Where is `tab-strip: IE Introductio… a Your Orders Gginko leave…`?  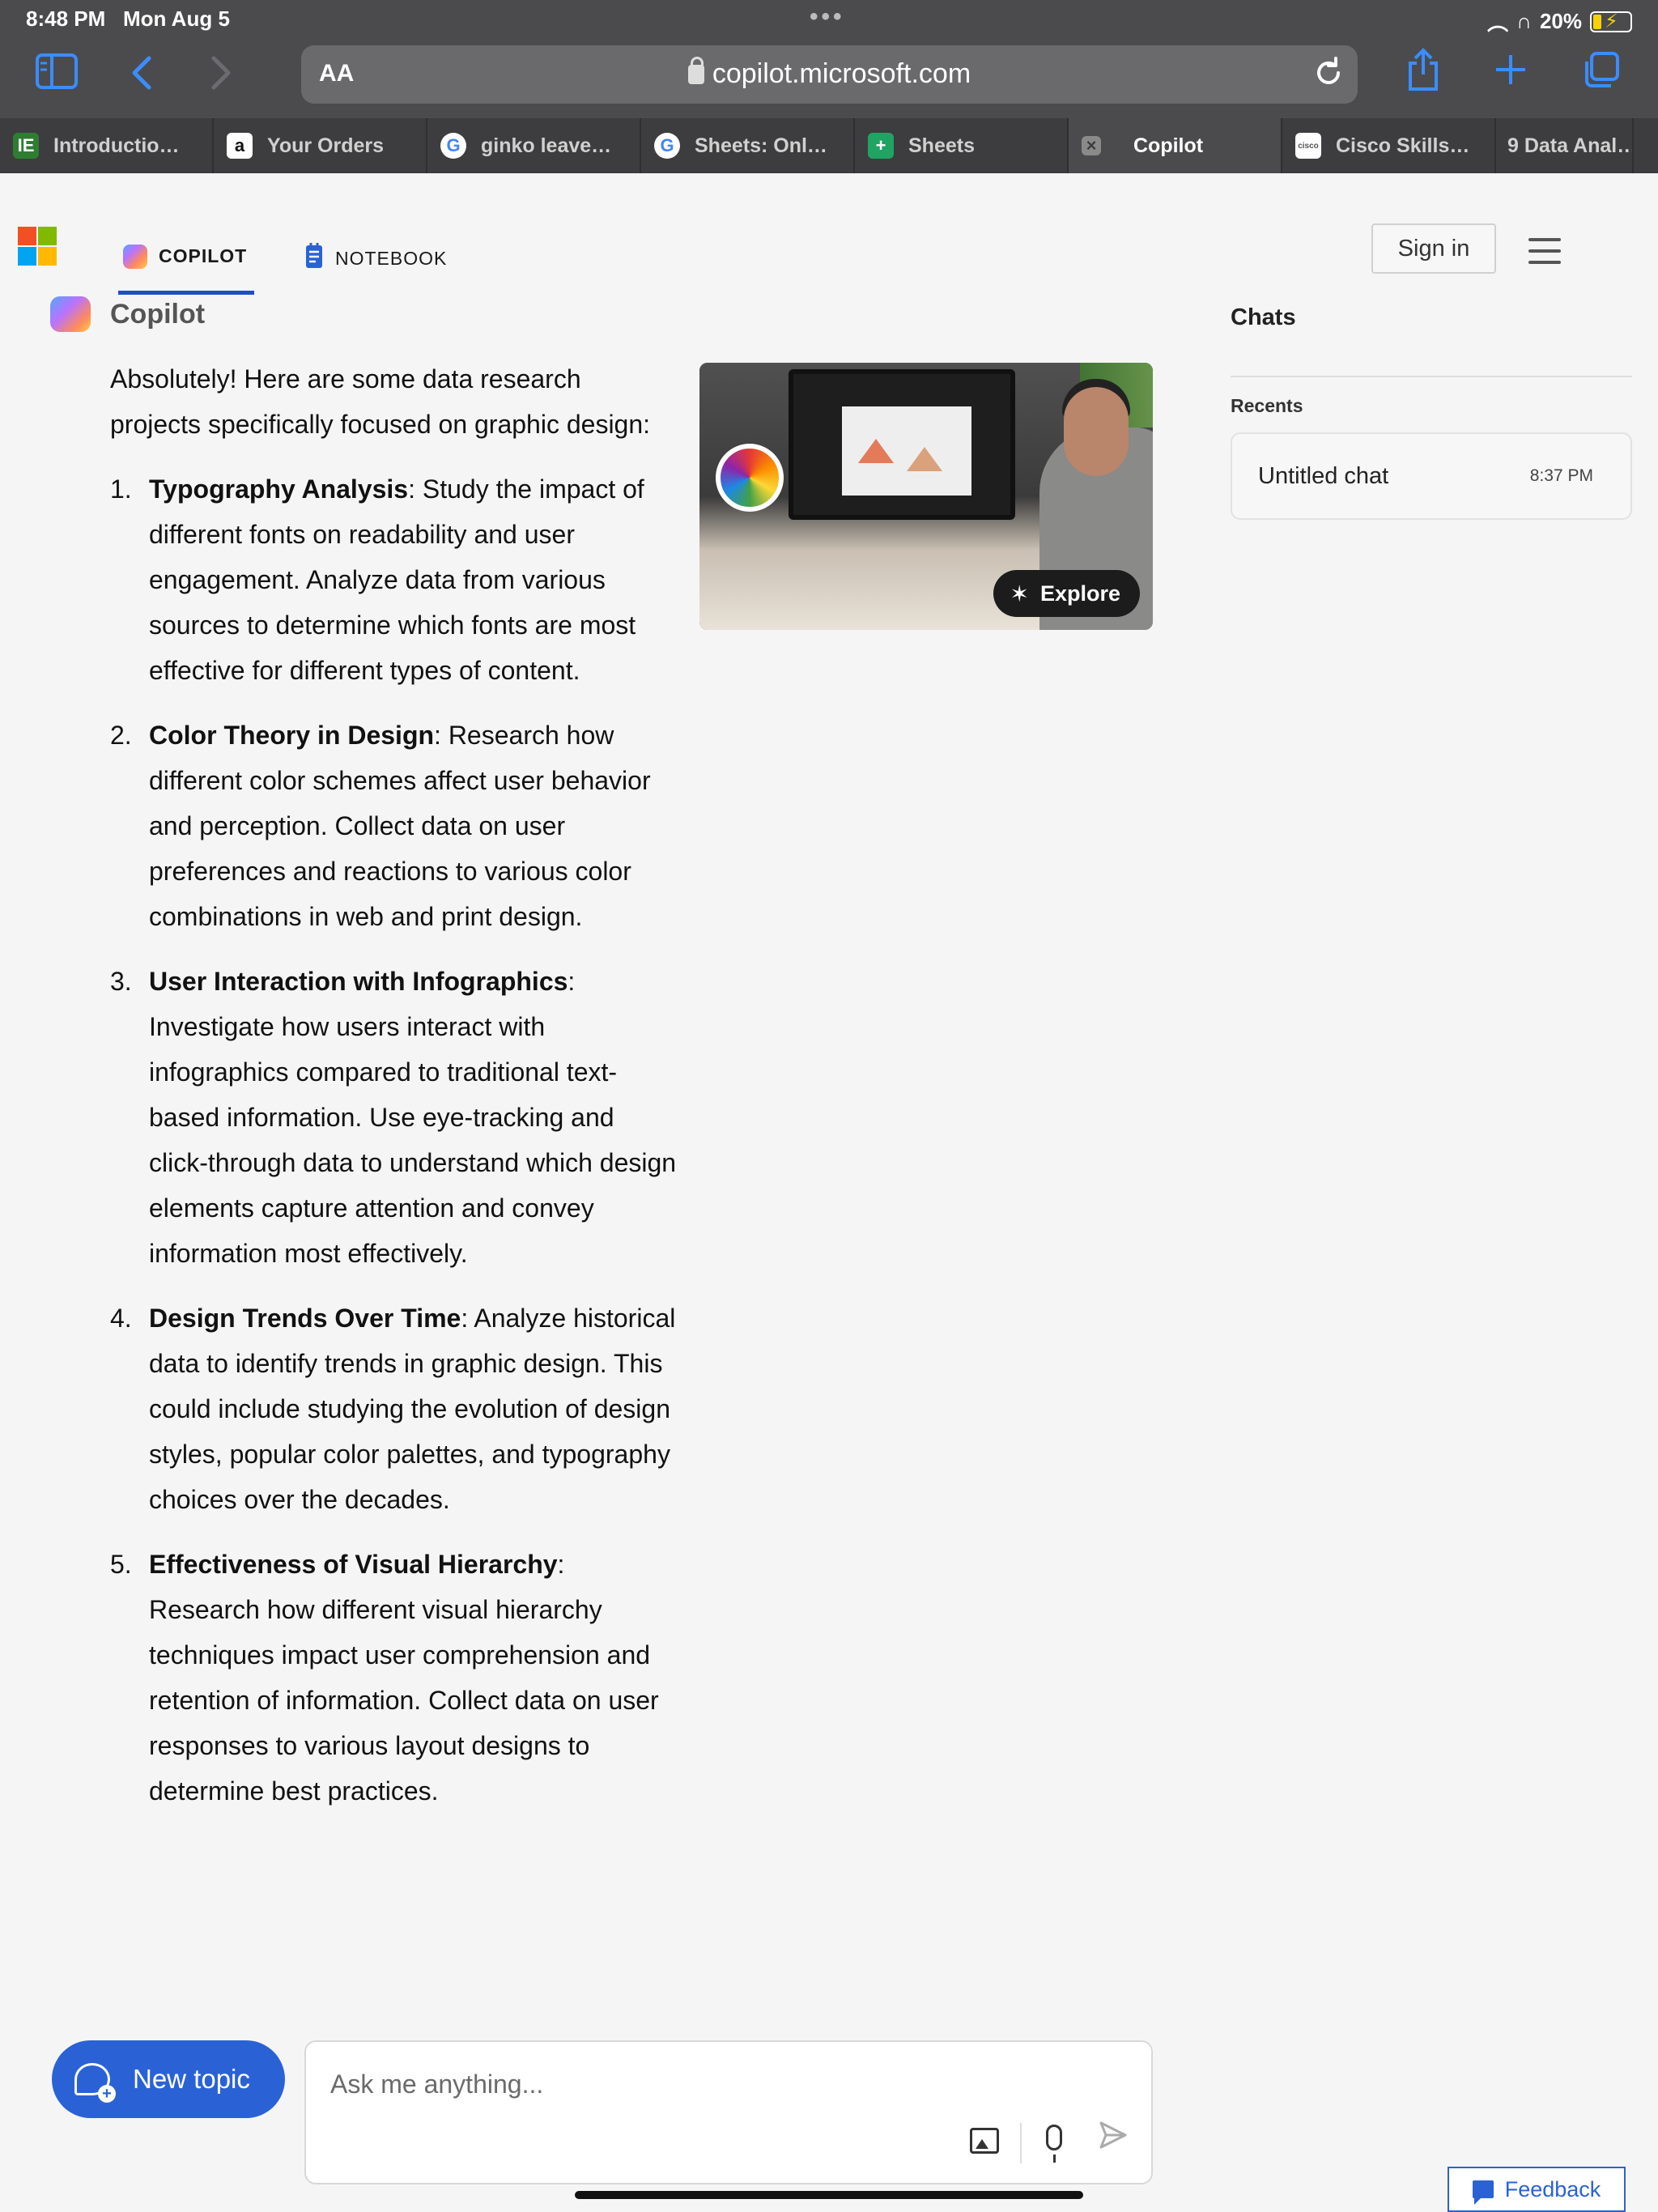 tab-strip: IE Introductio… a Your Orders Gginko leave… is located at coordinates (829, 145).